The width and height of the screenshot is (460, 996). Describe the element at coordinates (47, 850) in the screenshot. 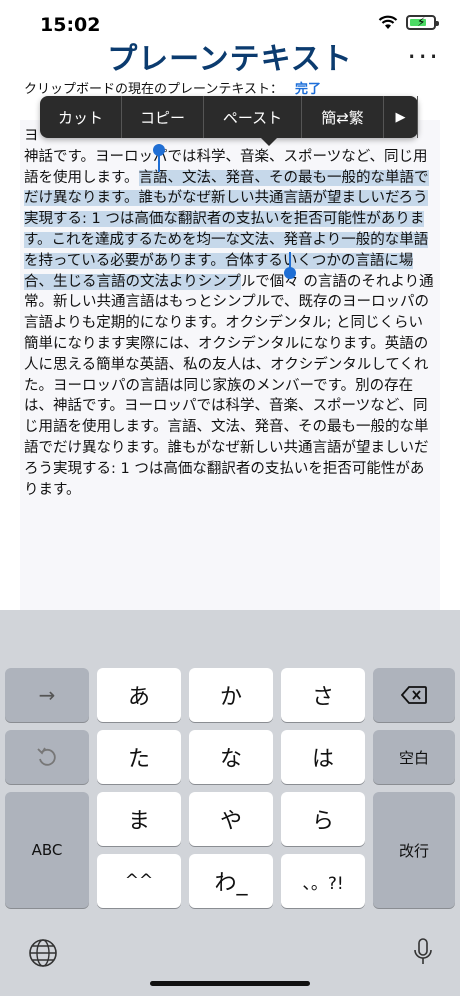

I see `abc-key: ABC` at that location.